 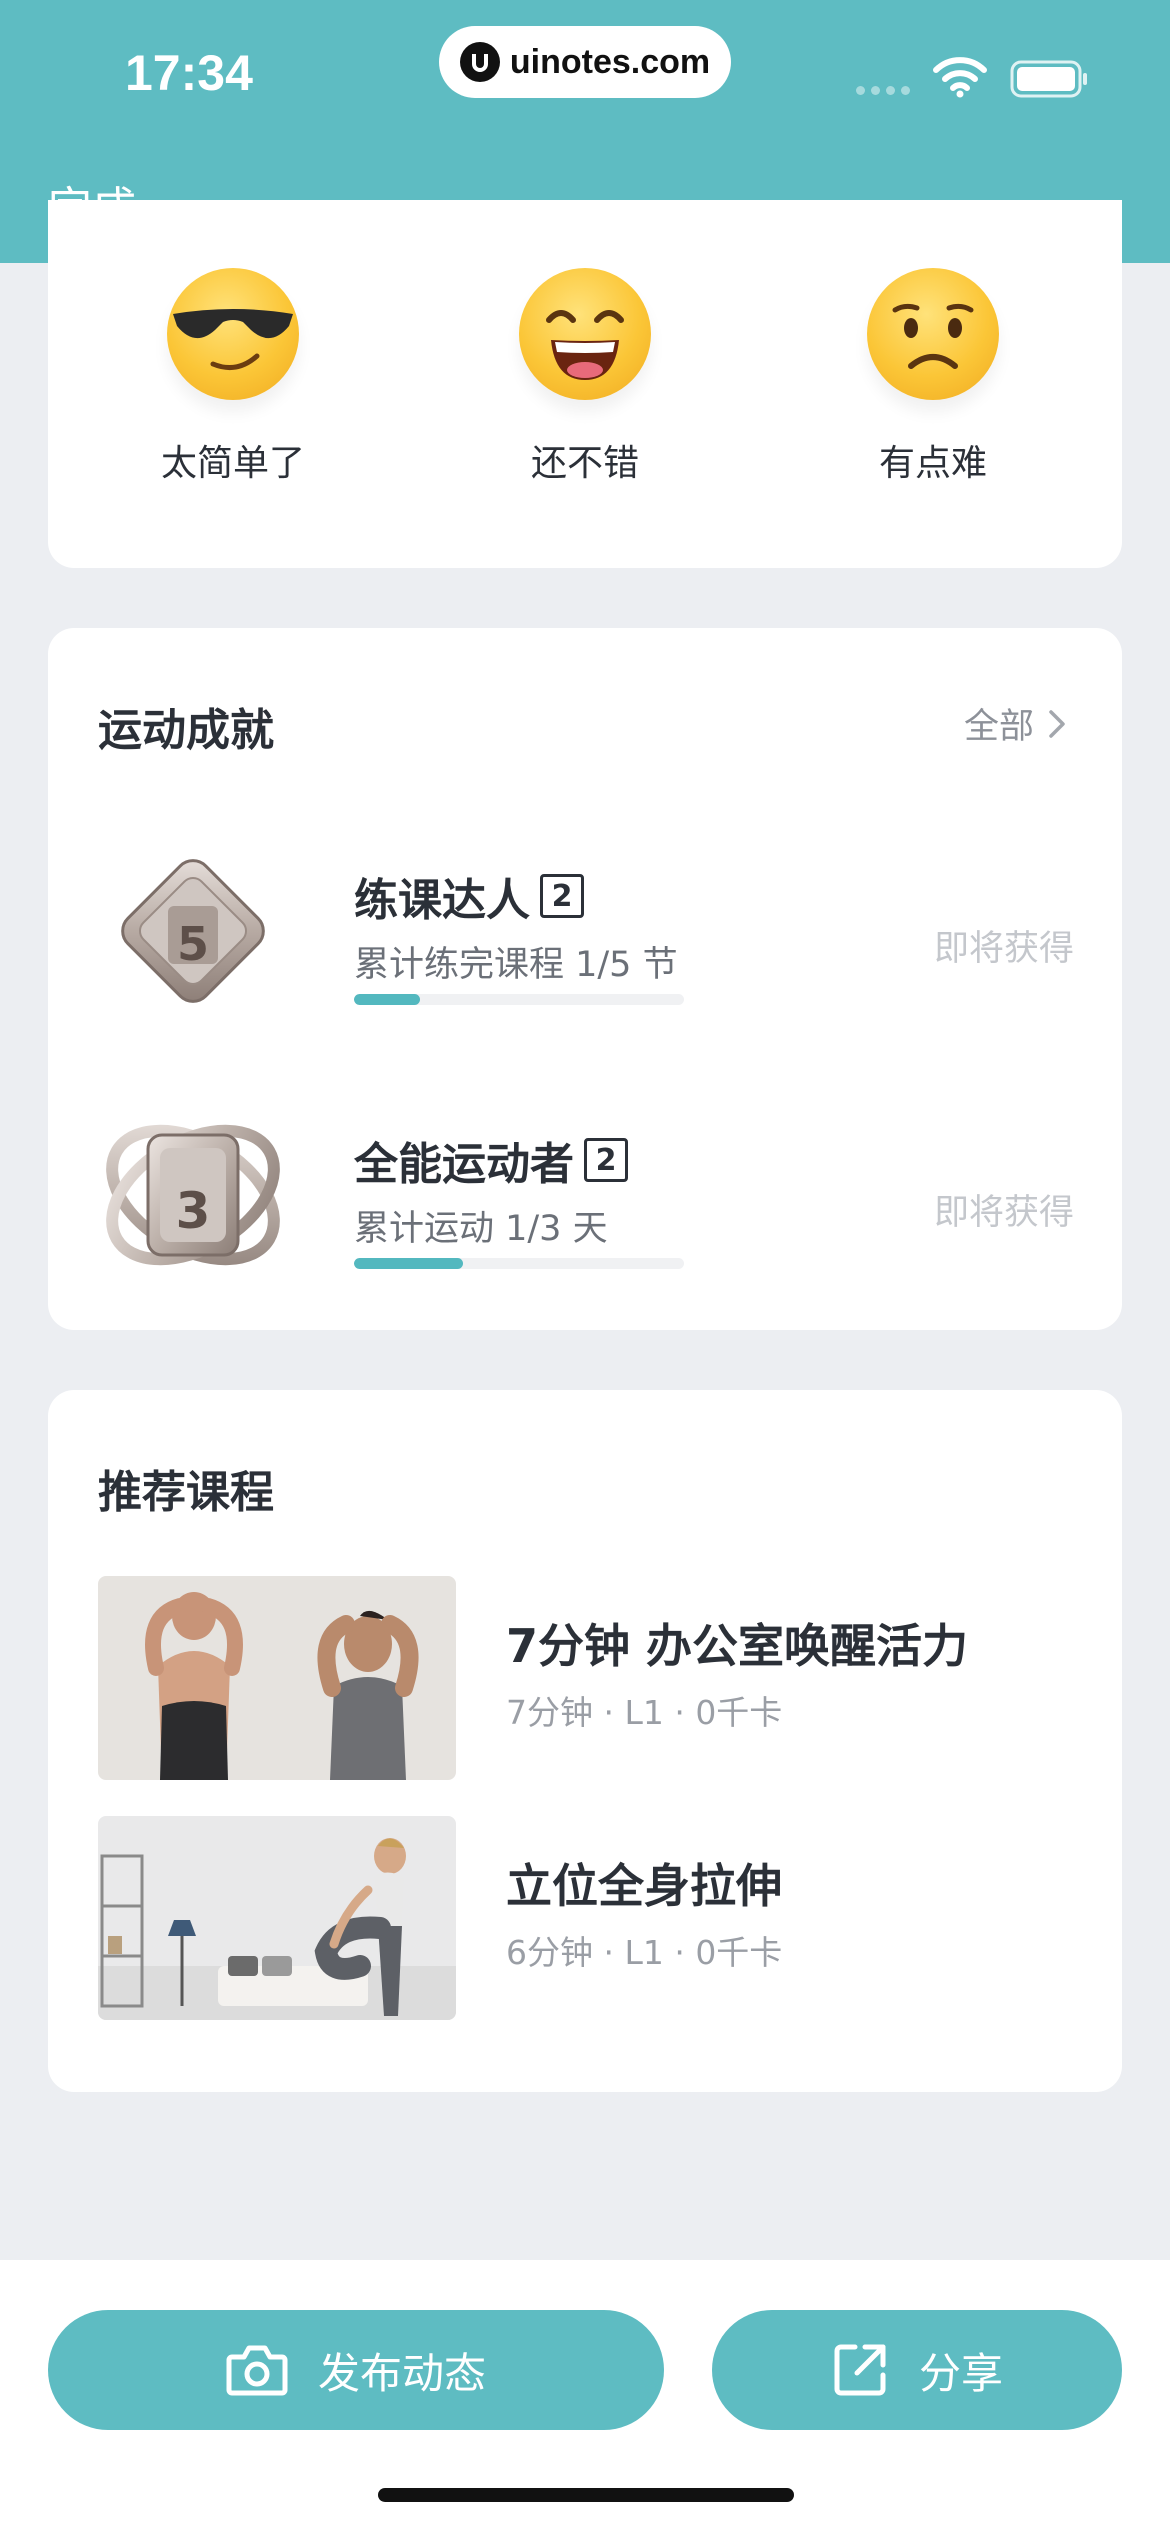 What do you see at coordinates (960, 77) in the screenshot?
I see `wifi-icon` at bounding box center [960, 77].